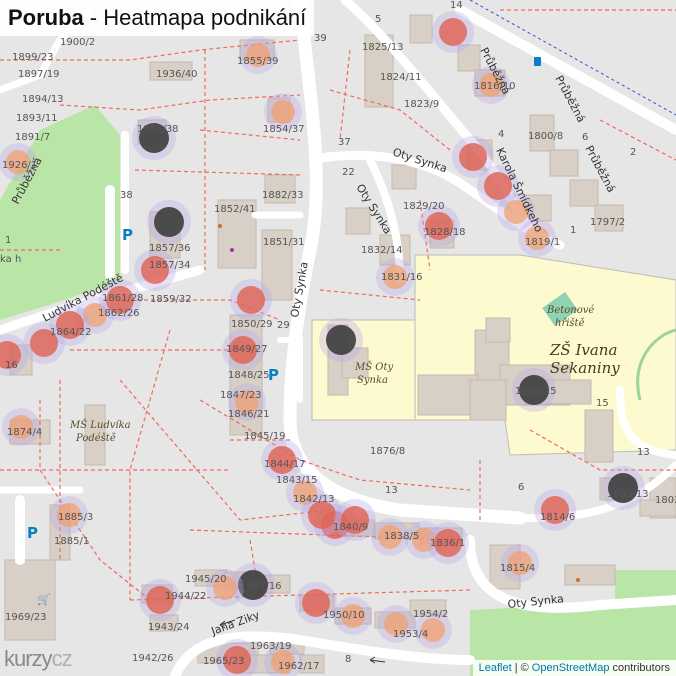  I want to click on house-number-label: 1965/23, so click(224, 661).